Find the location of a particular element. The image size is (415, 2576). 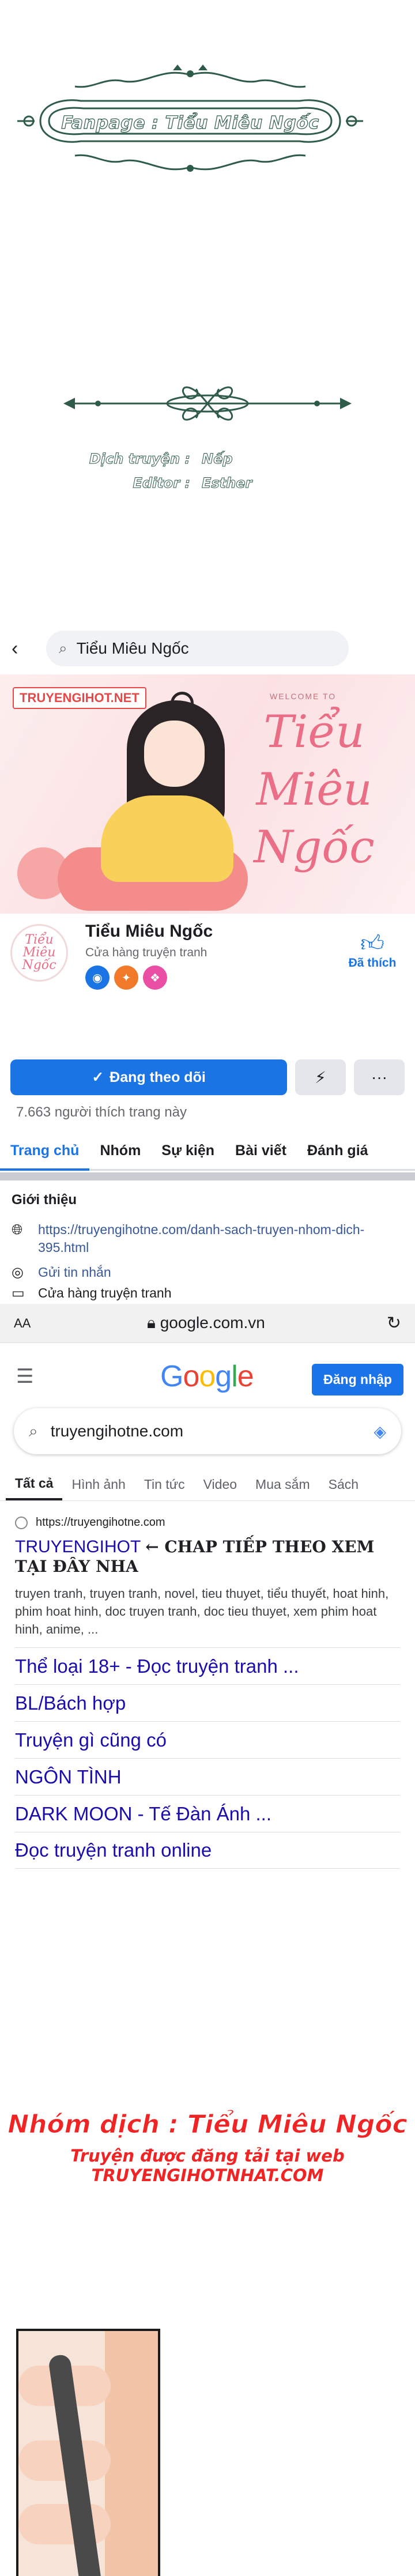

badge-row: ◉ ✦ ❖ is located at coordinates (126, 977).